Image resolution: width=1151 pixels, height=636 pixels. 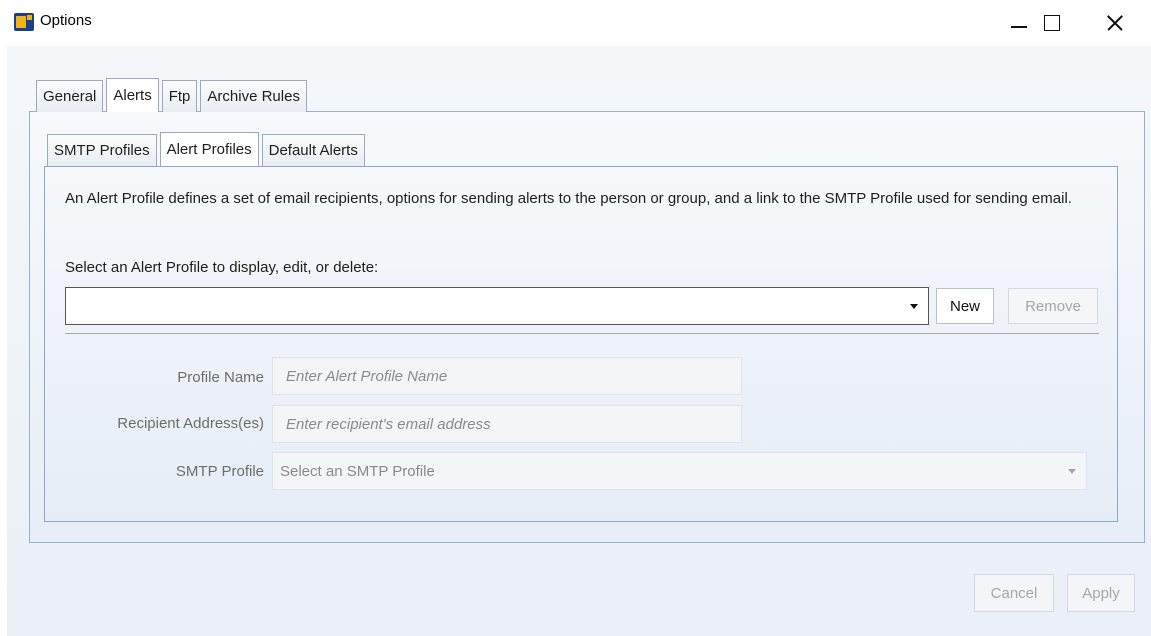 What do you see at coordinates (313, 150) in the screenshot?
I see `tab-default-alerts: Default Alerts` at bounding box center [313, 150].